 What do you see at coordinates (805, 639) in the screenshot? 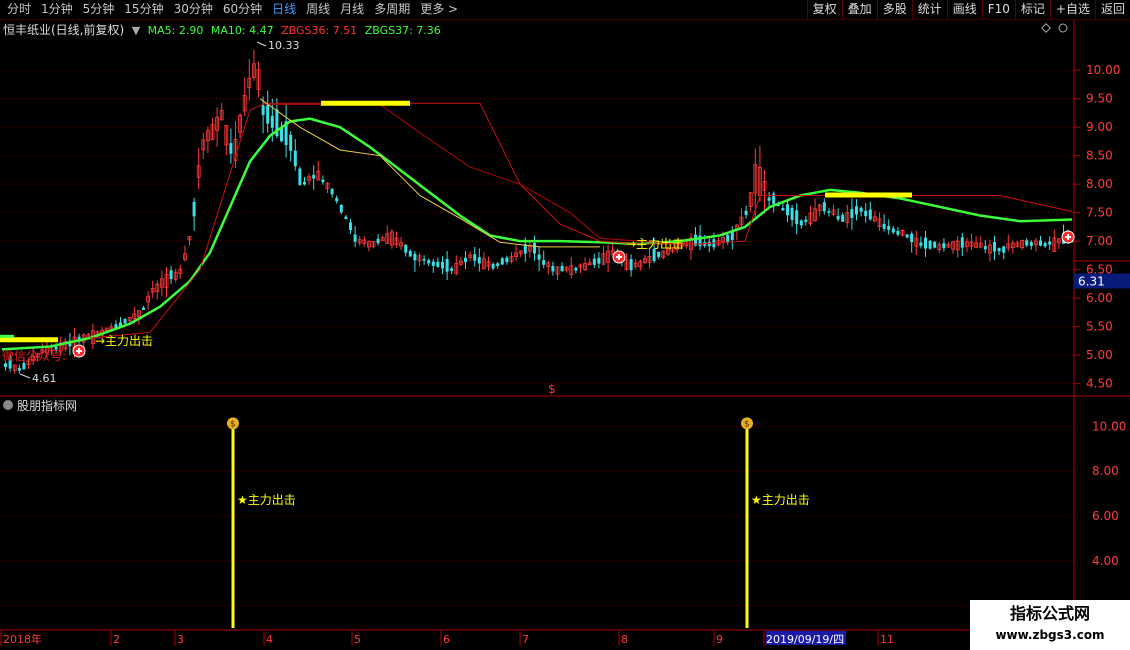
I see `x-tick-label: 2019/09/19/四` at bounding box center [805, 639].